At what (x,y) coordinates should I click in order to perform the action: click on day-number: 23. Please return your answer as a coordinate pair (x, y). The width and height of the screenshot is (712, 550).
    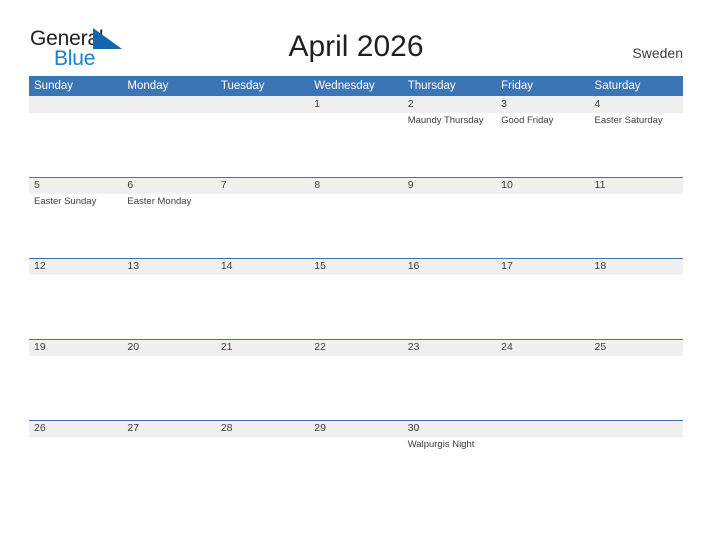
    Looking at the image, I should click on (413, 347).